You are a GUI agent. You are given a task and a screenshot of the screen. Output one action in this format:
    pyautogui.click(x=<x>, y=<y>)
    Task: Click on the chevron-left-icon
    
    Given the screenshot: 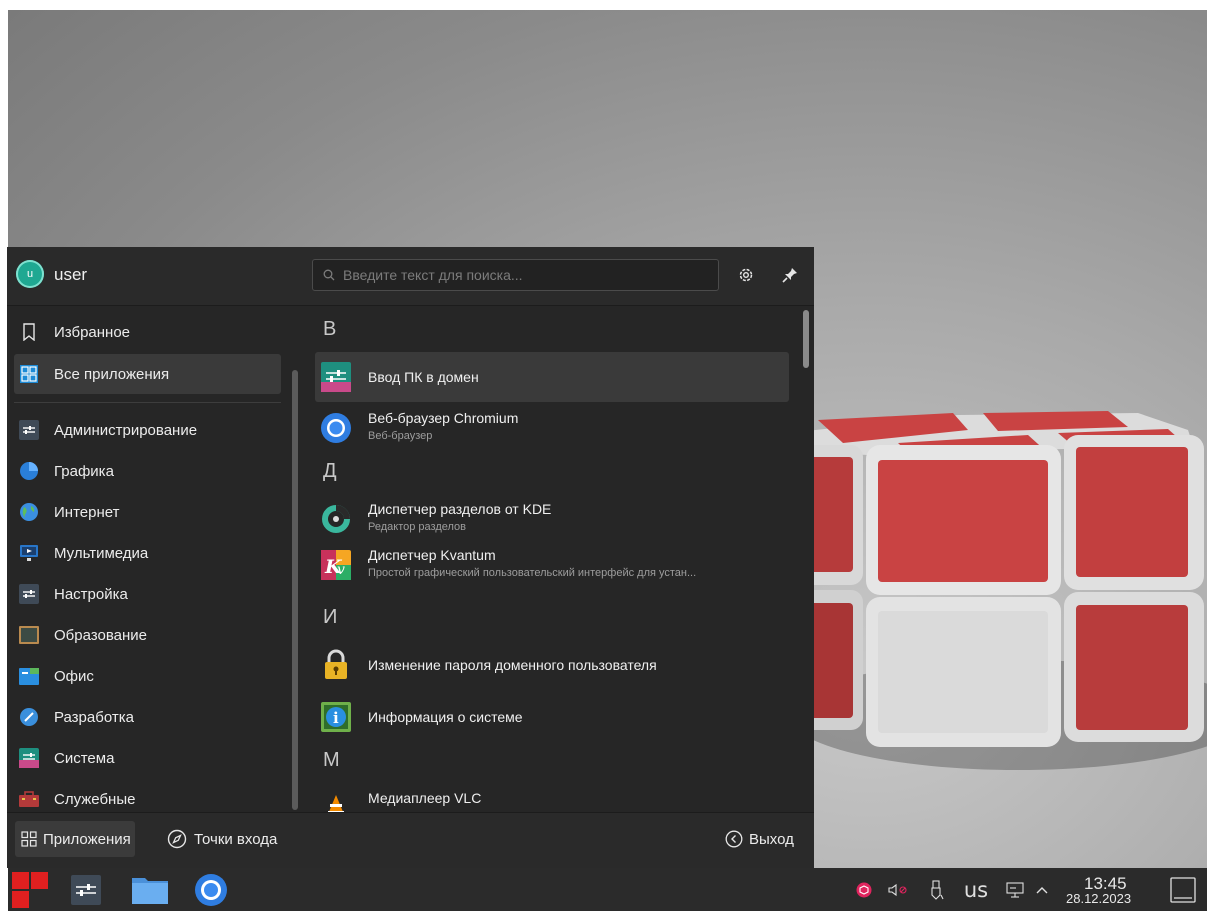 What is the action you would take?
    pyautogui.click(x=734, y=839)
    